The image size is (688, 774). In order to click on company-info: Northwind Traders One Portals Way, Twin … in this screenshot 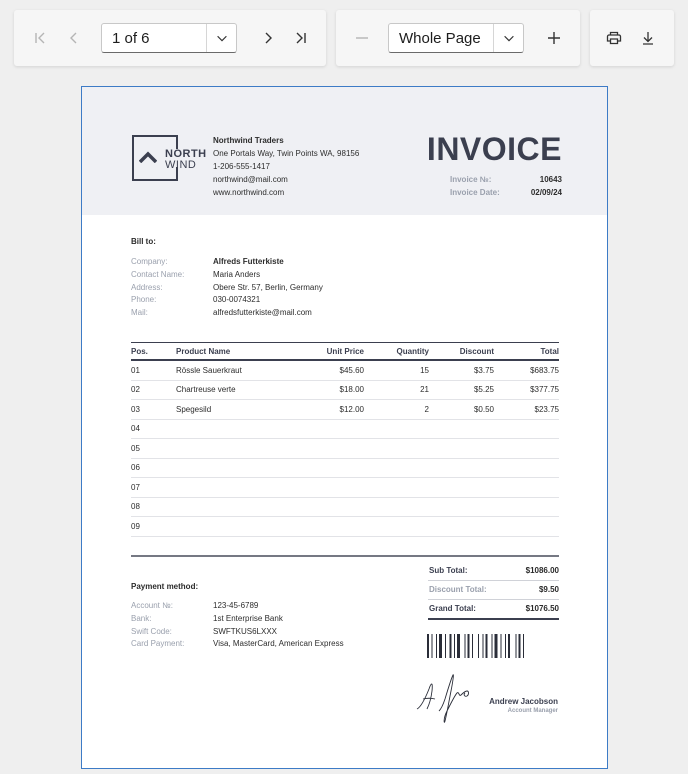, I will do `click(286, 166)`.